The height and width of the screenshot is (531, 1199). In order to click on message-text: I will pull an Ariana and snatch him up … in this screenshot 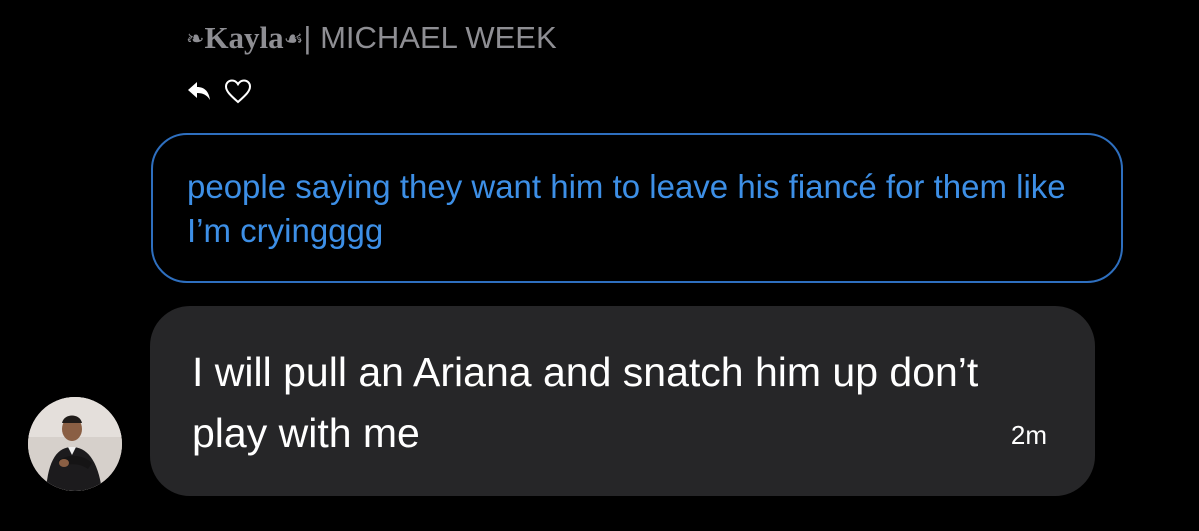, I will do `click(585, 402)`.